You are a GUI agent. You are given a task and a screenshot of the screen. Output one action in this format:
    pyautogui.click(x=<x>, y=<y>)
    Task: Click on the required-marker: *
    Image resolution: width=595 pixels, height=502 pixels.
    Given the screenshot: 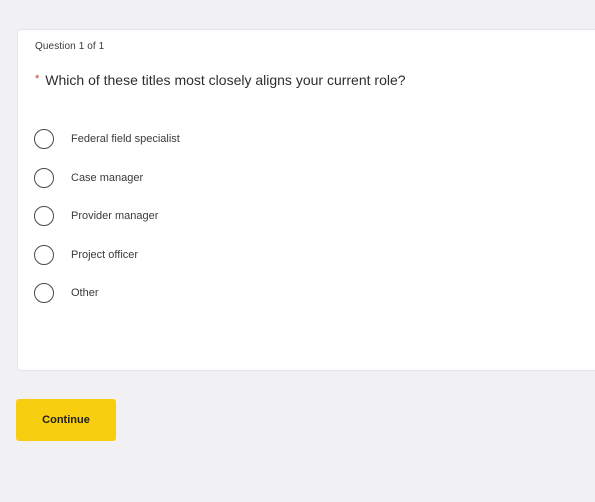 What is the action you would take?
    pyautogui.click(x=37, y=79)
    